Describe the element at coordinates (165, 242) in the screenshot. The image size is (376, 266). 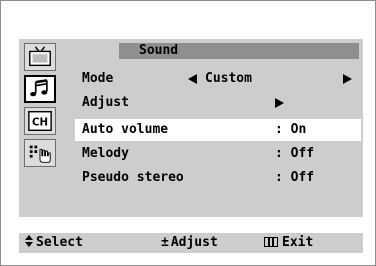
I see `plus-minus-icon: ±` at that location.